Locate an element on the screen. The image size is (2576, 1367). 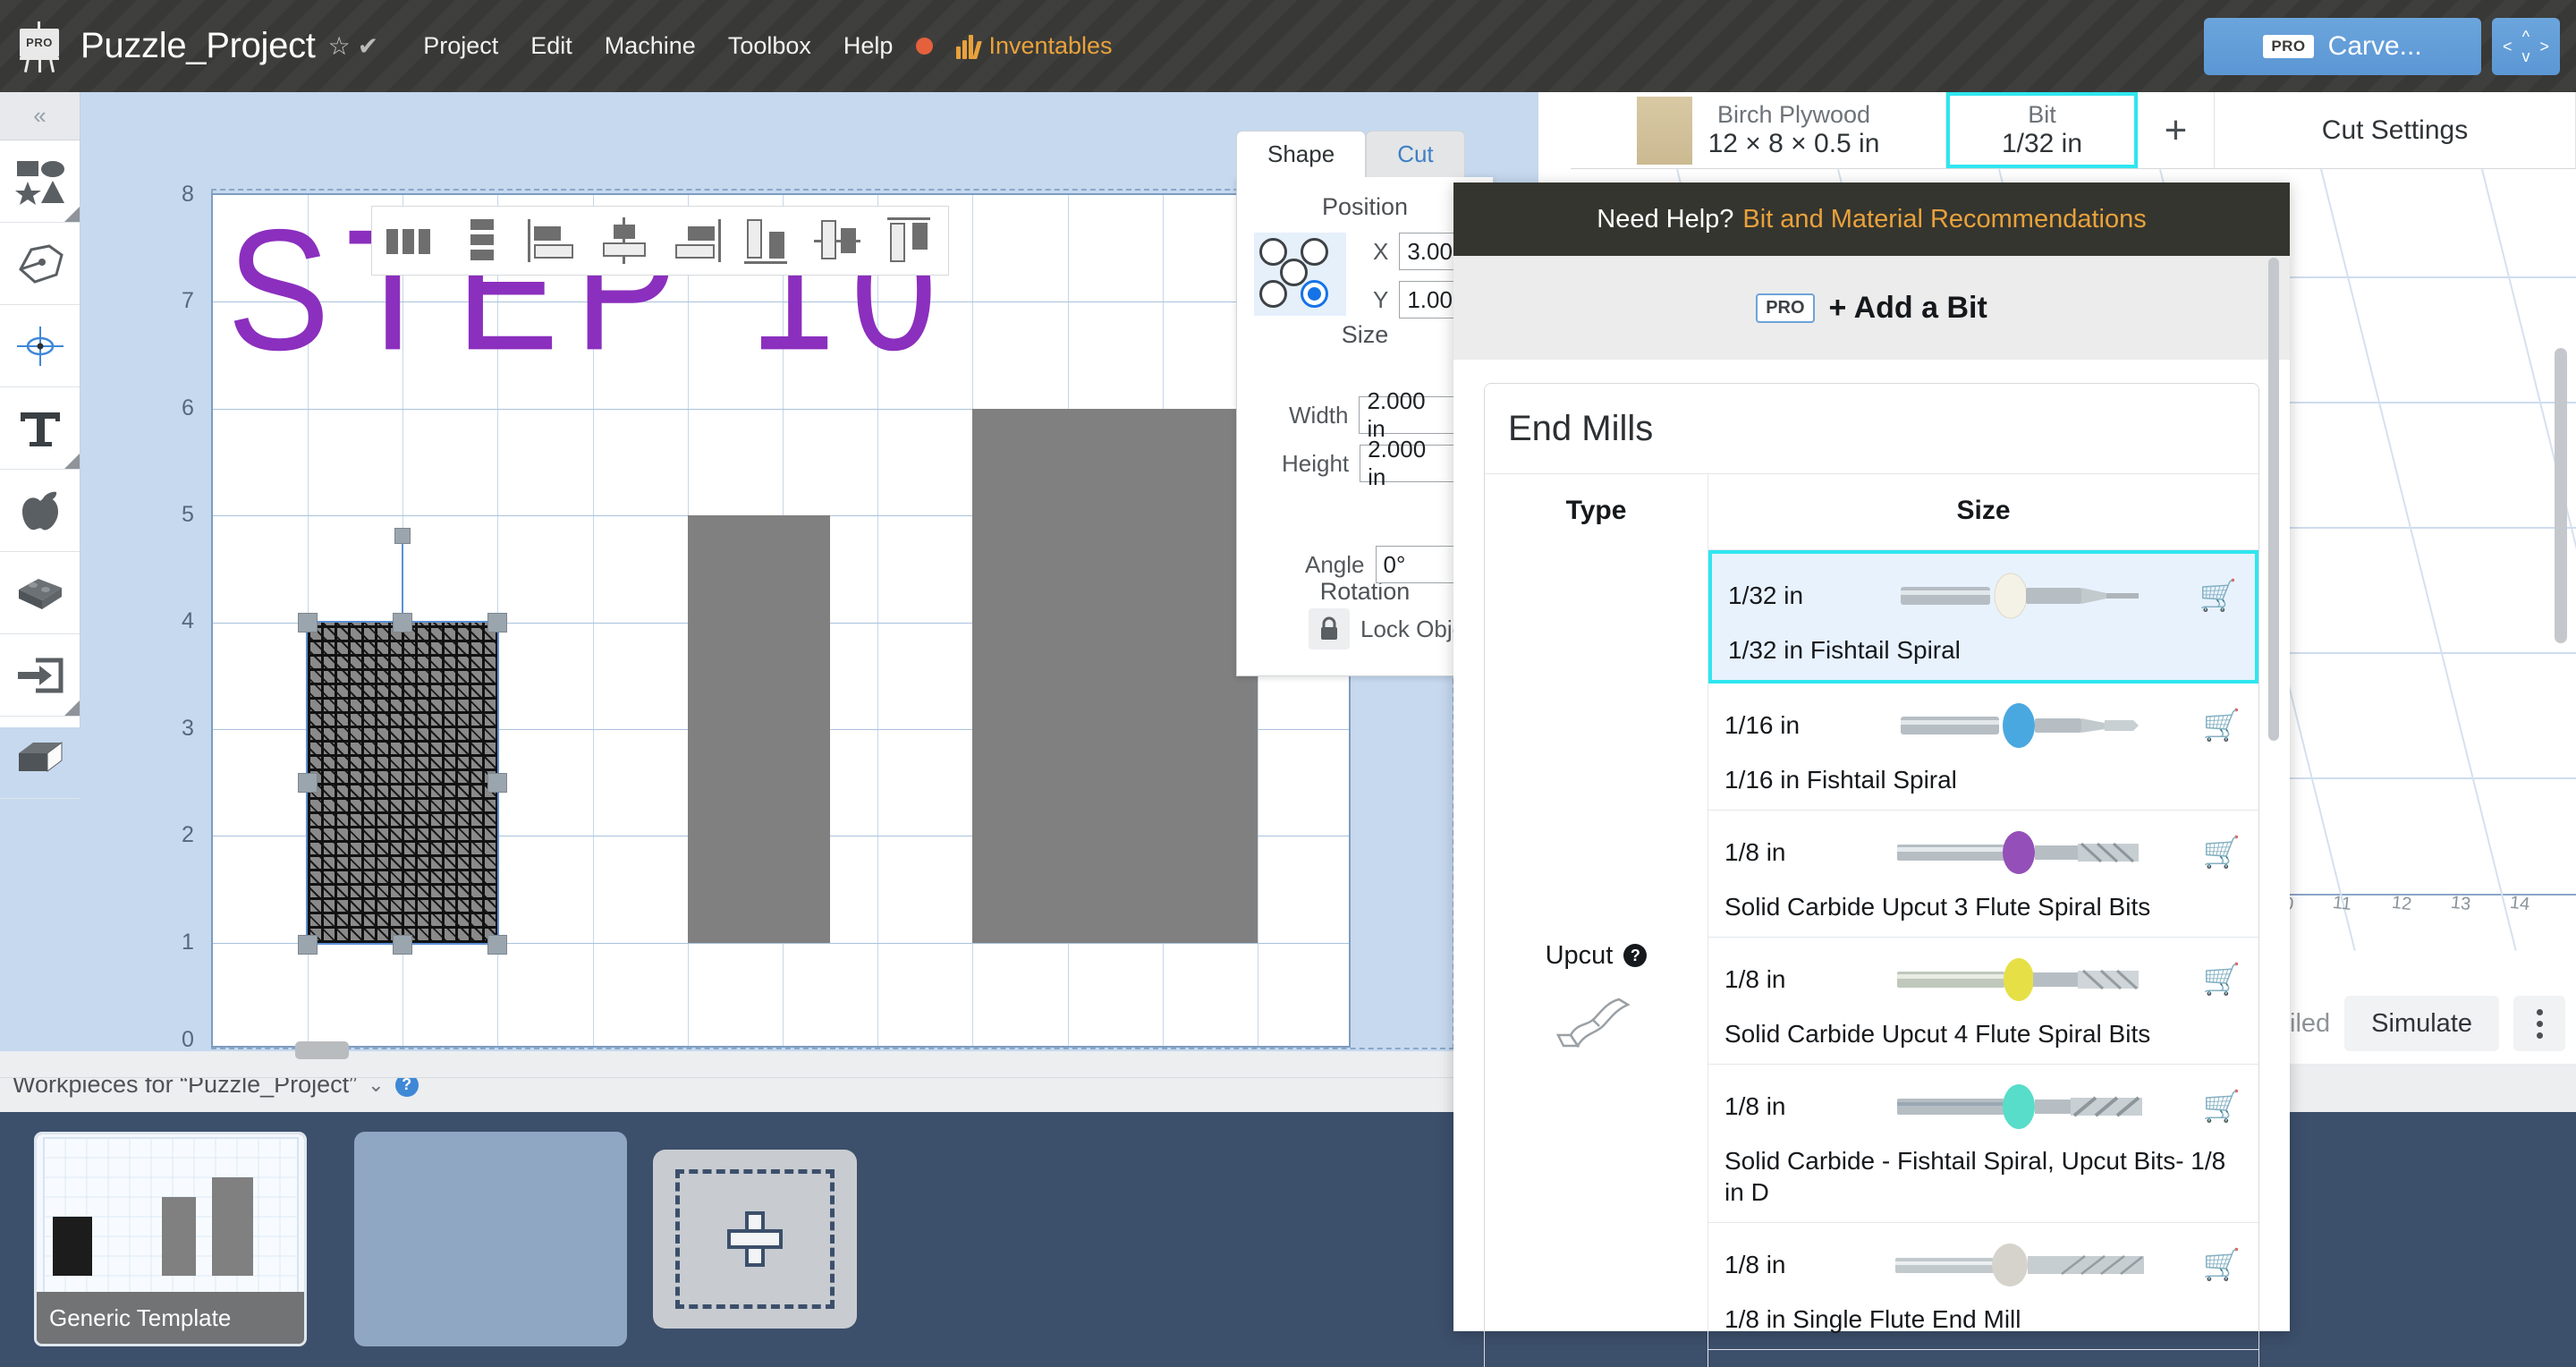
help-link: Bit and Material Recommendations is located at coordinates (1944, 219).